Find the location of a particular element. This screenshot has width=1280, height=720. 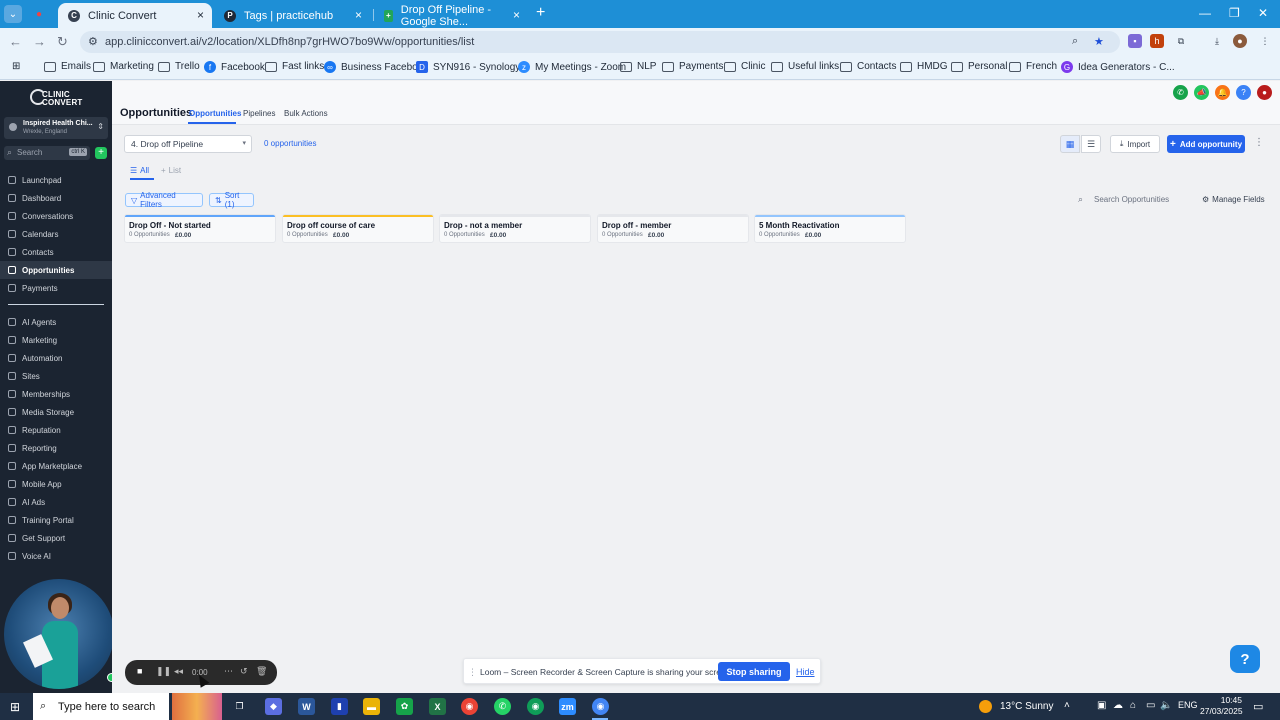

bookmark-zoom: z My Meetings - Zoom is located at coordinates (572, 67).